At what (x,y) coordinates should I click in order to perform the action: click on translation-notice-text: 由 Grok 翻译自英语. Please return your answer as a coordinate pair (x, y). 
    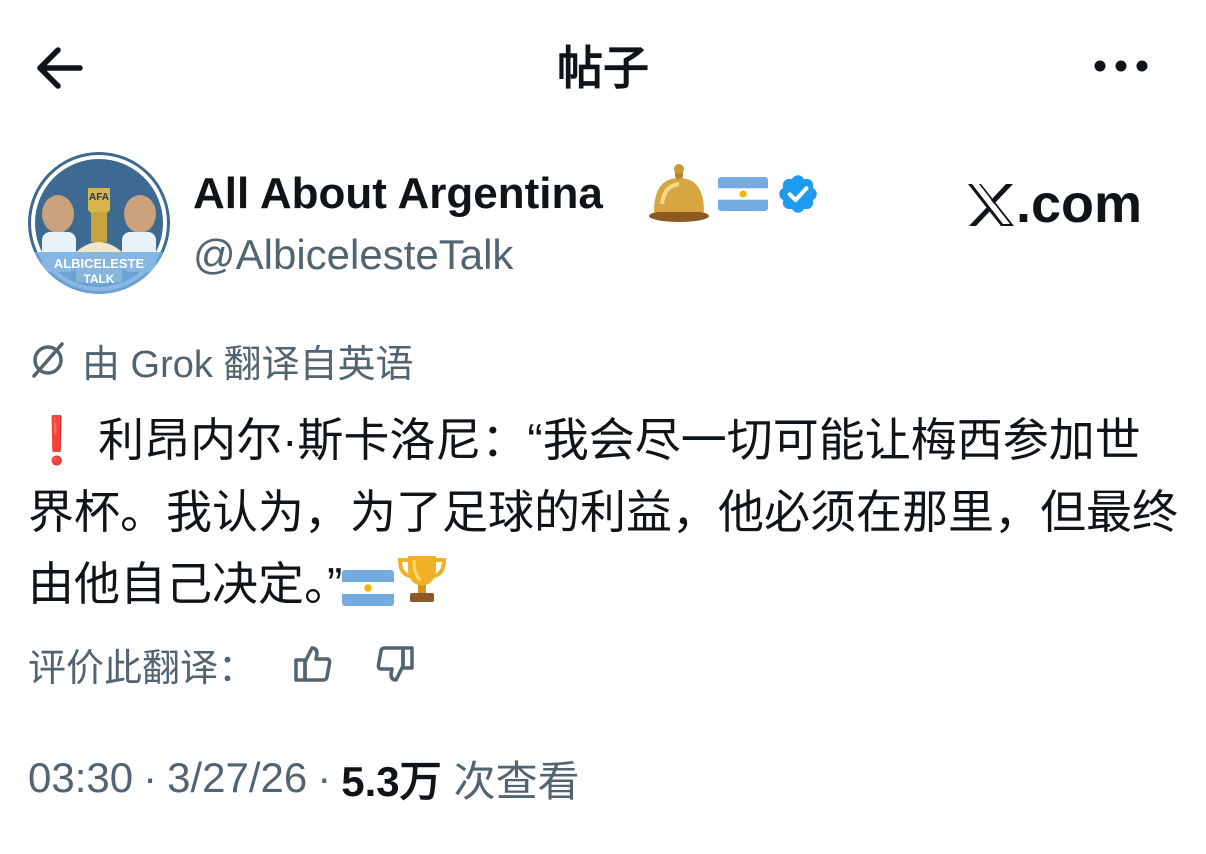
    Looking at the image, I should click on (248, 364).